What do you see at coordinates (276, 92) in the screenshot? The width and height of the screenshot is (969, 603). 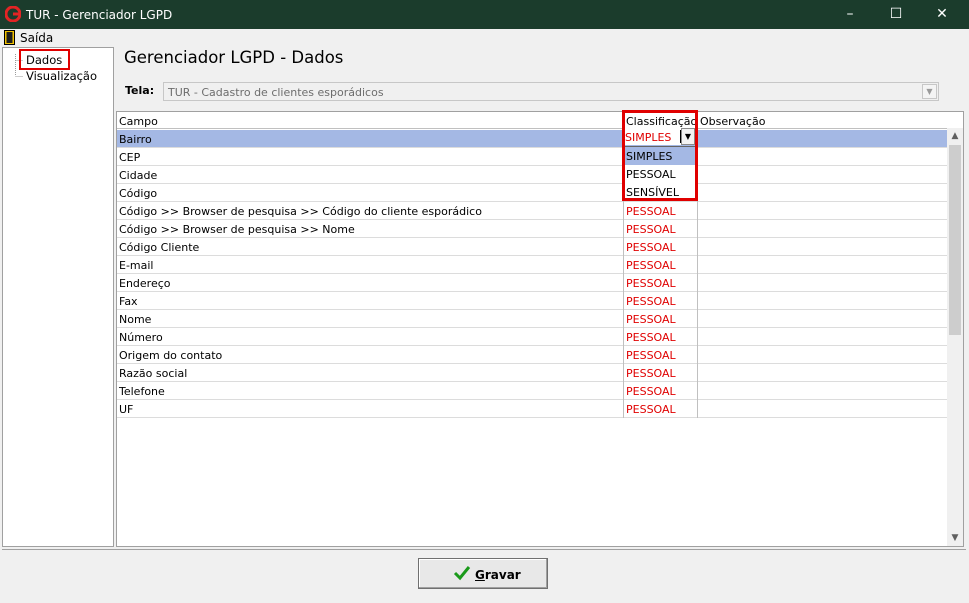 I see `tela-select-value: TUR - Cadastro de clientes esporádicos` at bounding box center [276, 92].